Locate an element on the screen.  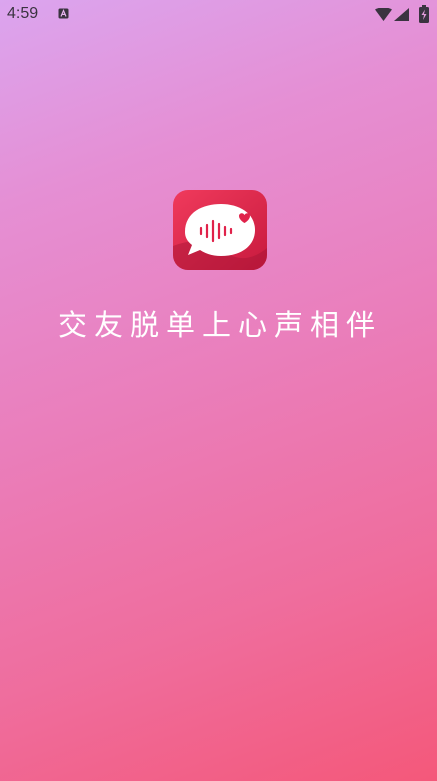
wifi-icon is located at coordinates (383, 14).